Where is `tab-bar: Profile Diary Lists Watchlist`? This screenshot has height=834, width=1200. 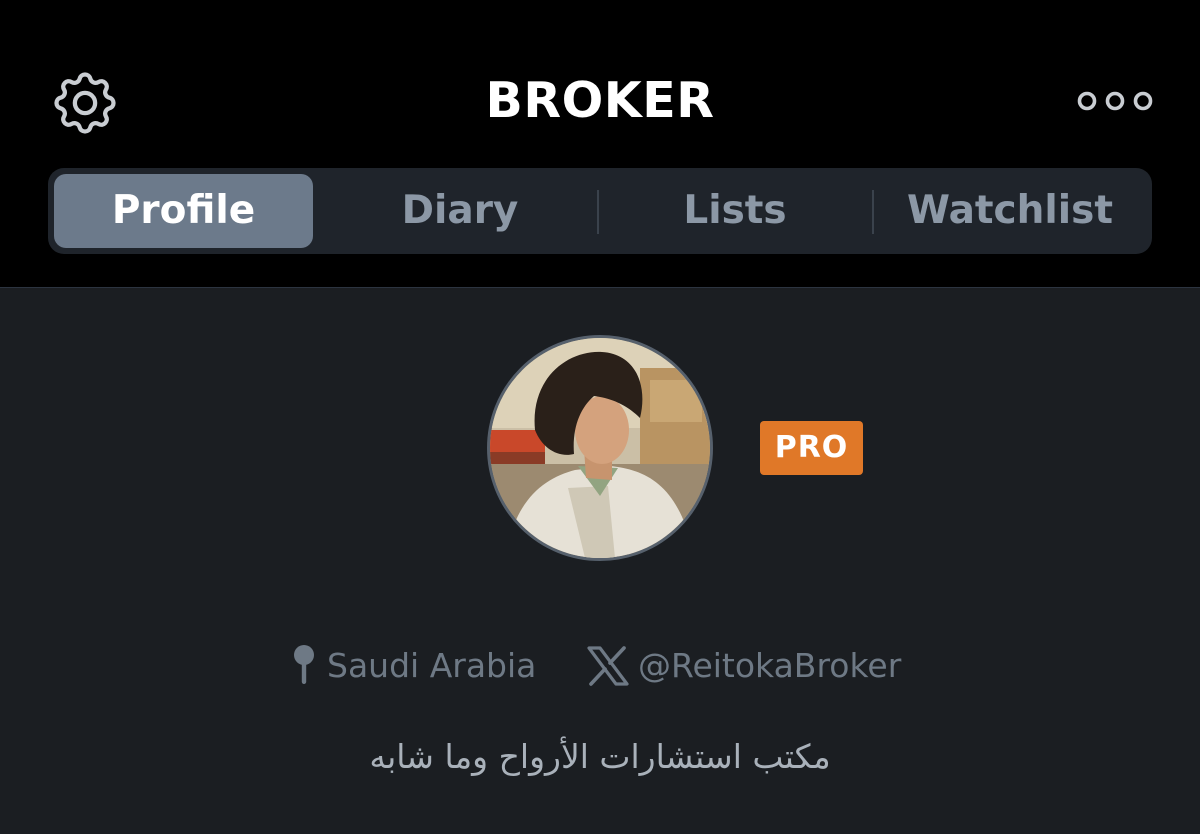 tab-bar: Profile Diary Lists Watchlist is located at coordinates (600, 211).